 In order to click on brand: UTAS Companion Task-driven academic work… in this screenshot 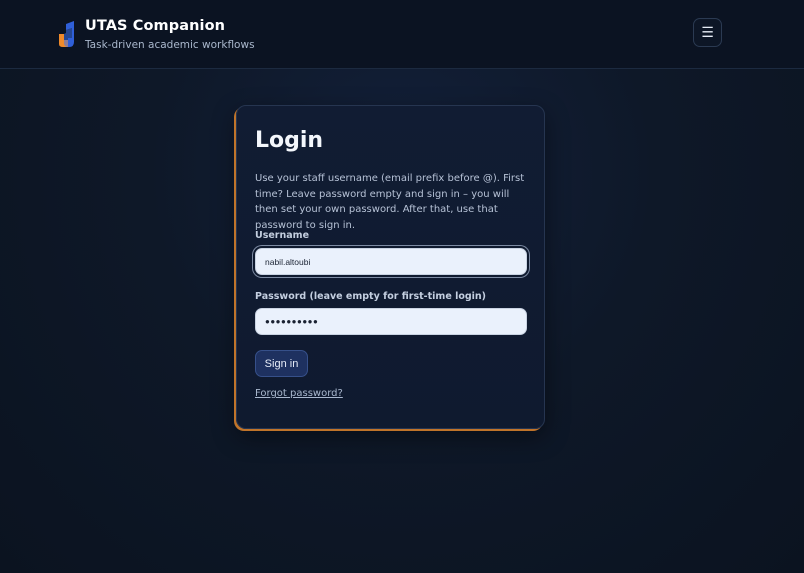, I will do `click(156, 35)`.